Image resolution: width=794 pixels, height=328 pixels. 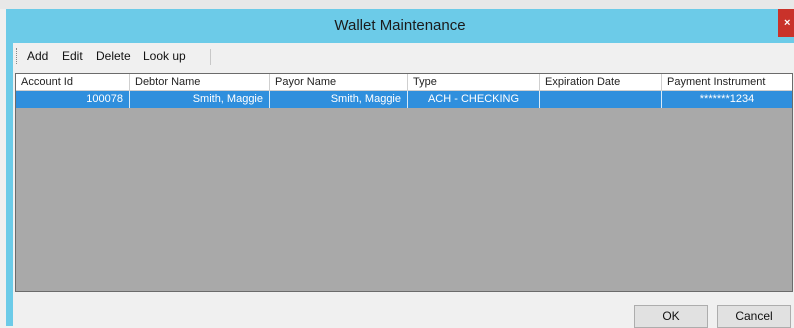 What do you see at coordinates (210, 57) in the screenshot?
I see `toolbar-separator` at bounding box center [210, 57].